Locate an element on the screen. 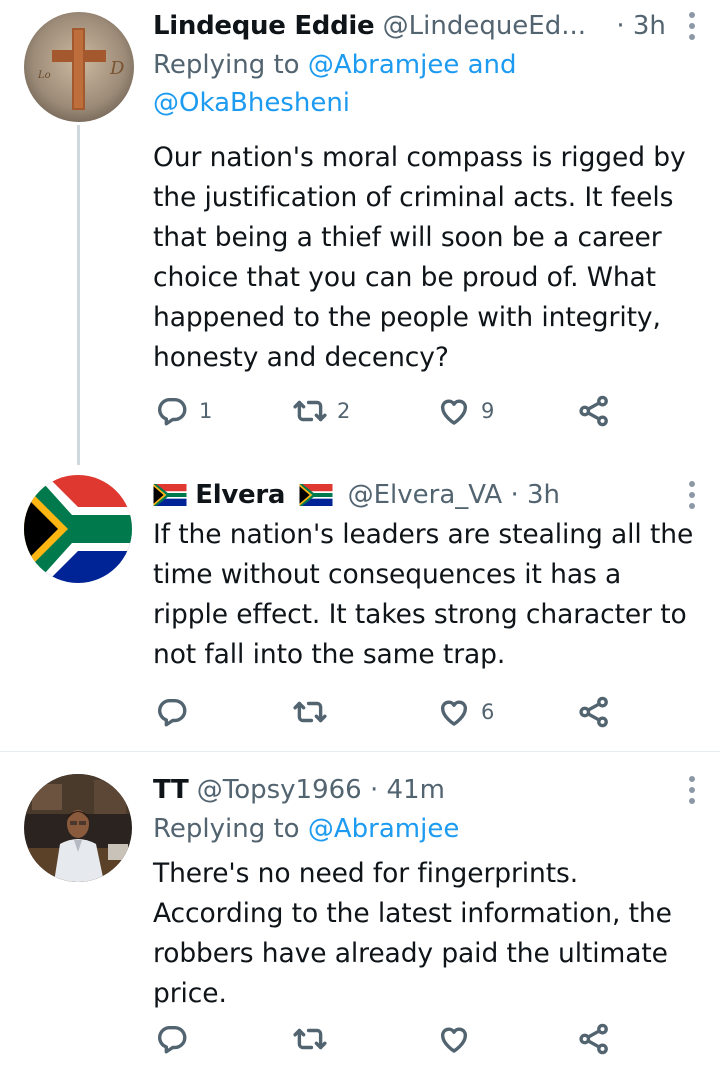 The height and width of the screenshot is (1073, 720). tweet-header: Elvera @Elvera_VA · 3h is located at coordinates (426, 495).